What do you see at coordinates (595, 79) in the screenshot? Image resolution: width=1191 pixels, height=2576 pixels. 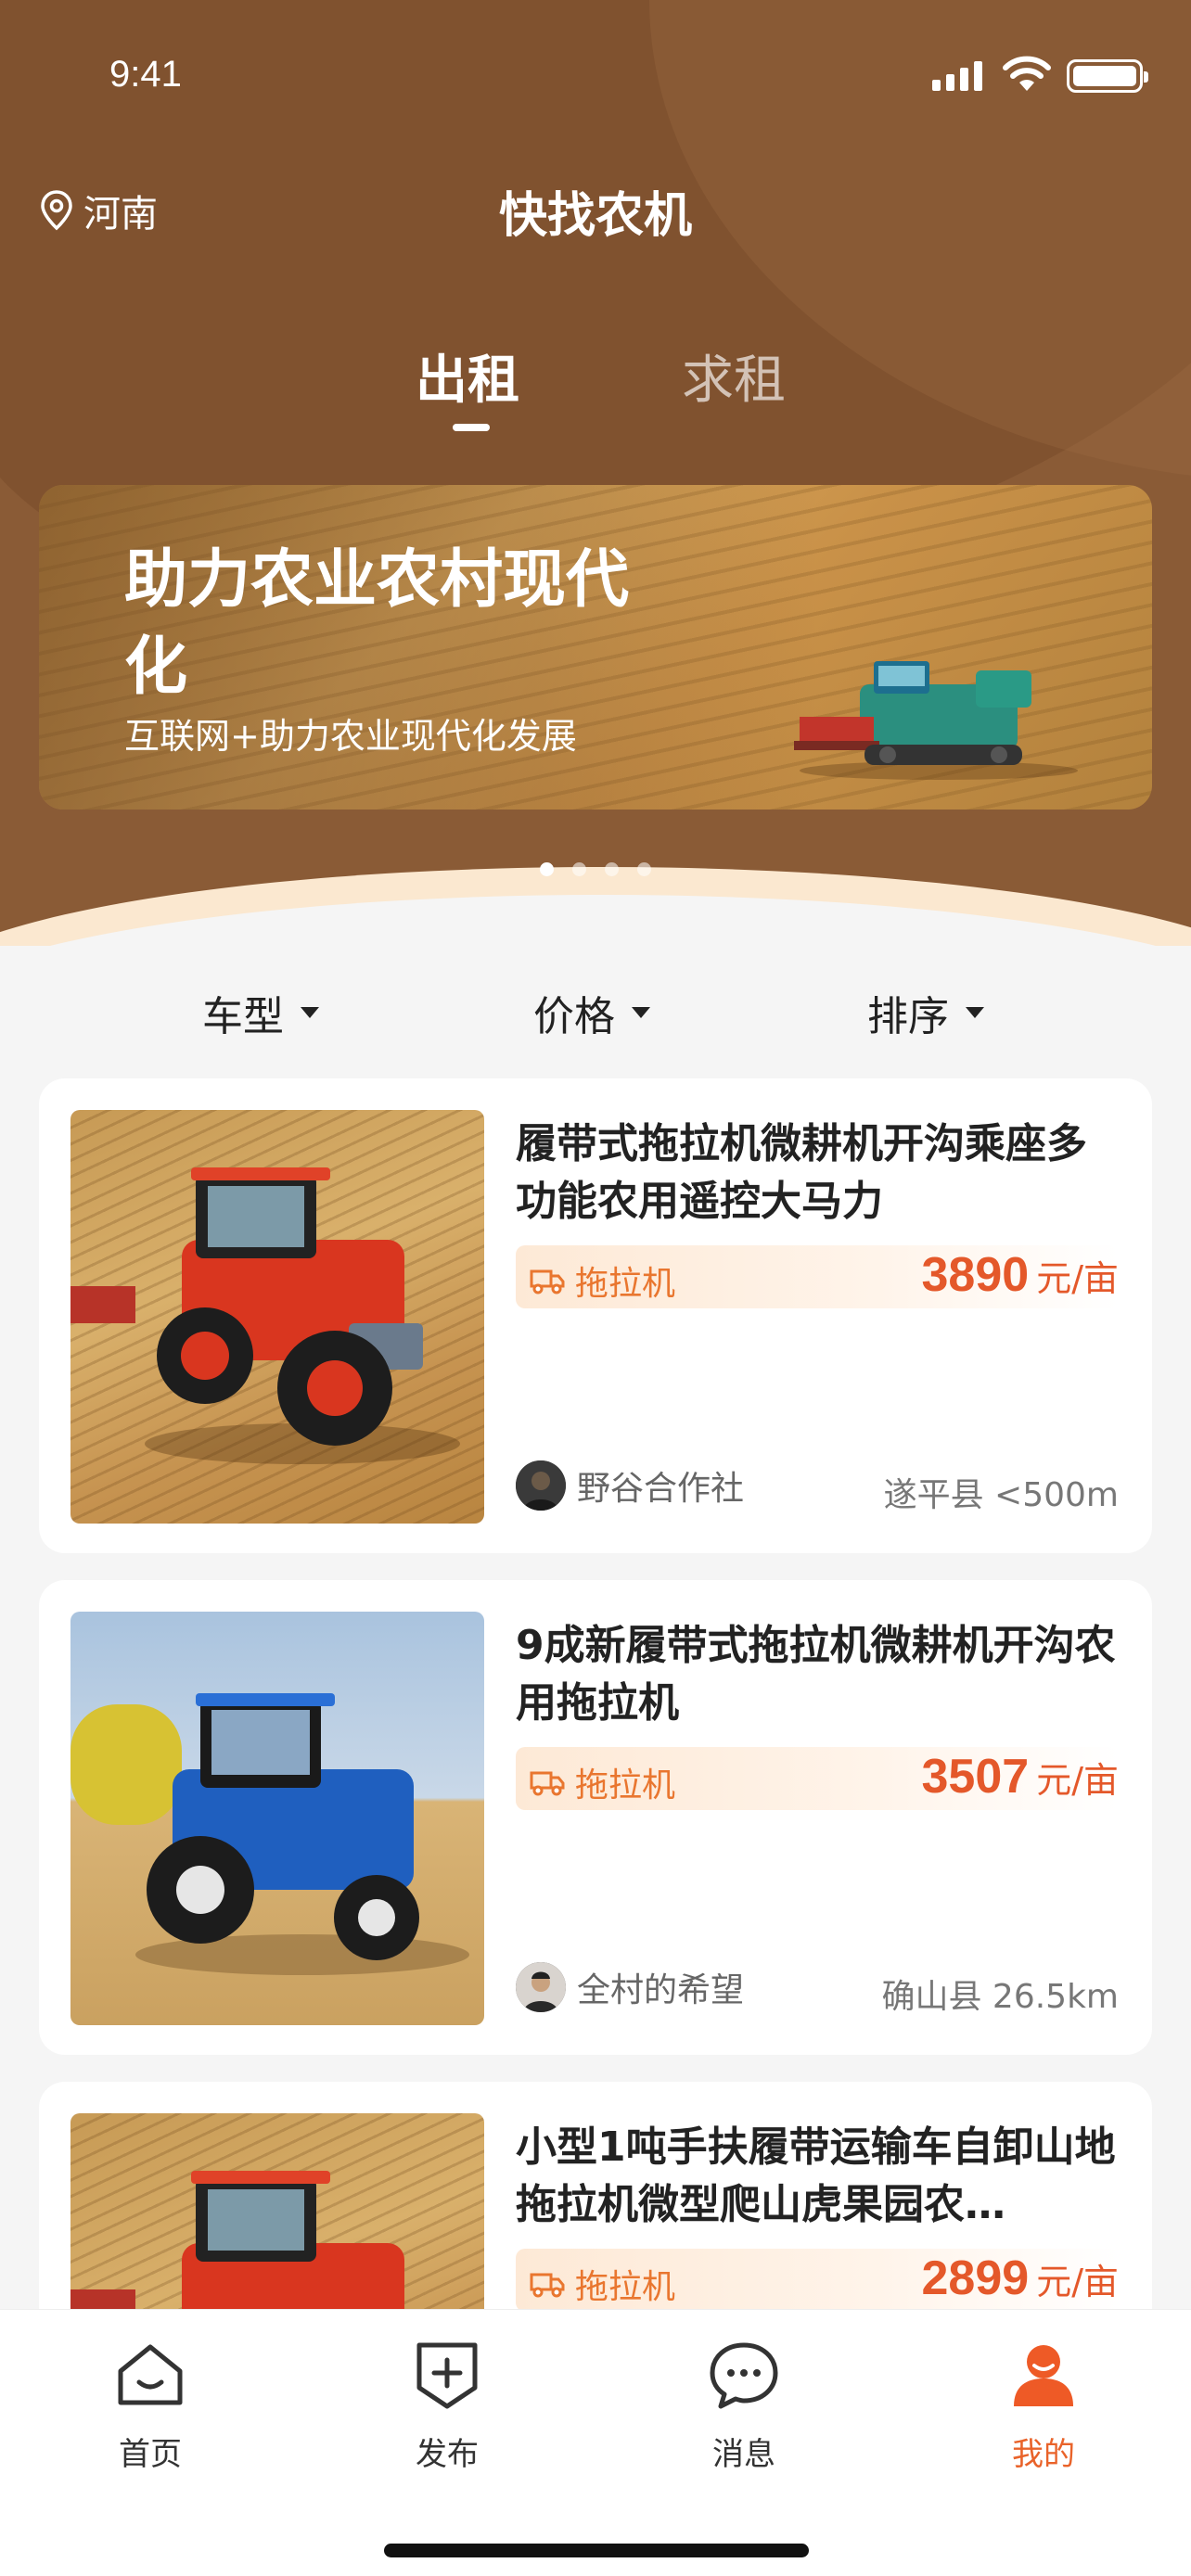 I see `status-bar: 9:41` at bounding box center [595, 79].